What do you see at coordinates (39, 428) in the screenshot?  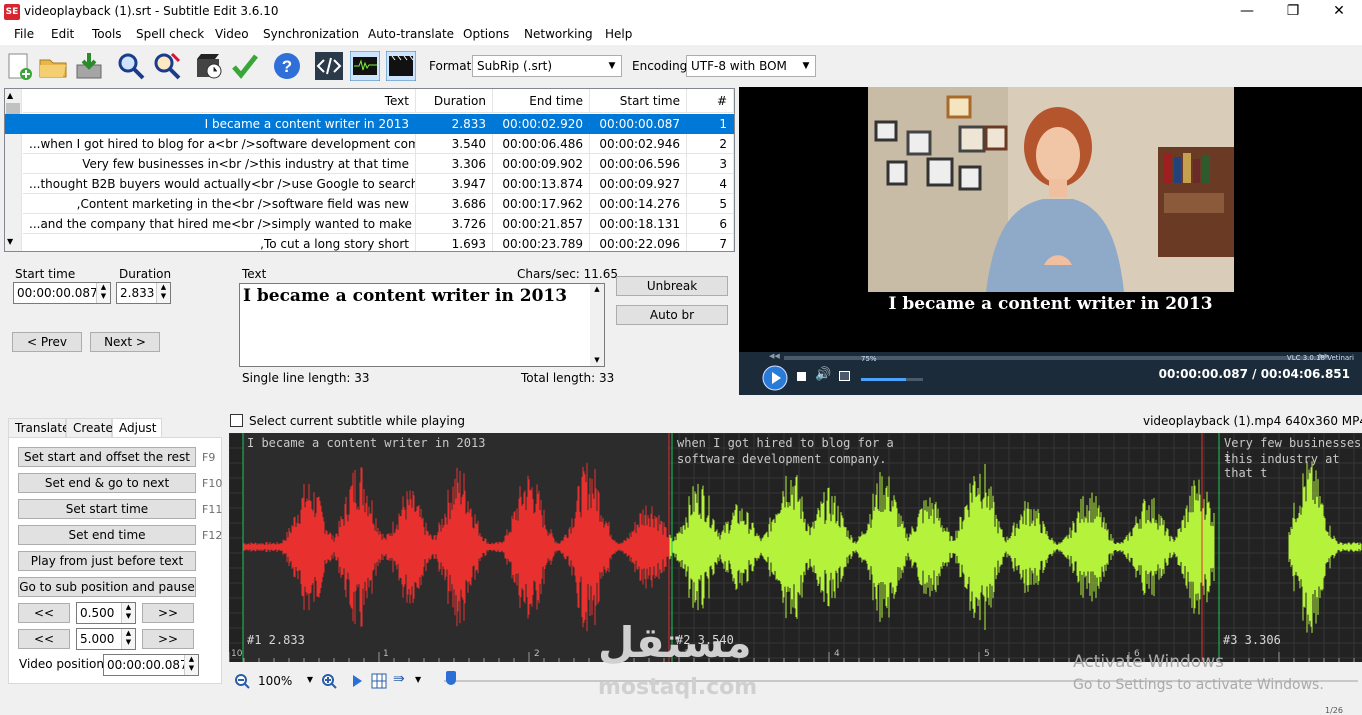 I see `tab-translate: Translate` at bounding box center [39, 428].